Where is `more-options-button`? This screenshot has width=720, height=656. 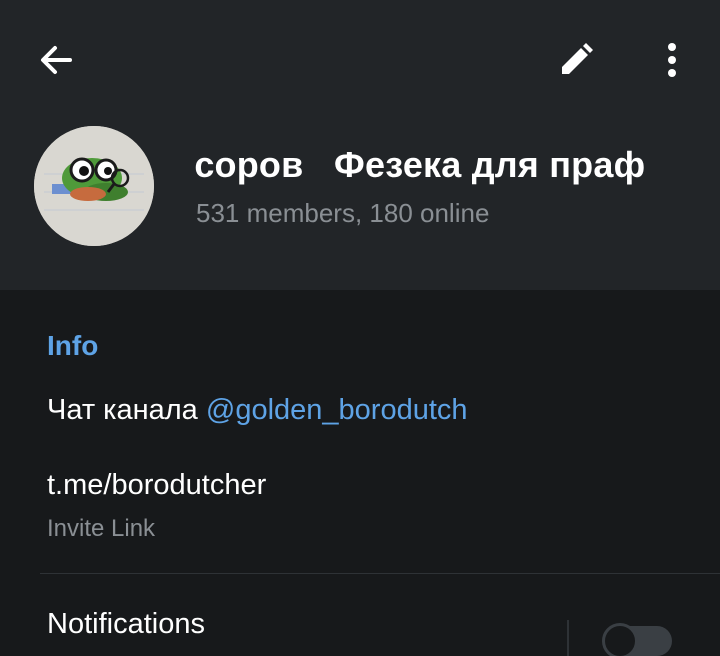 more-options-button is located at coordinates (672, 60).